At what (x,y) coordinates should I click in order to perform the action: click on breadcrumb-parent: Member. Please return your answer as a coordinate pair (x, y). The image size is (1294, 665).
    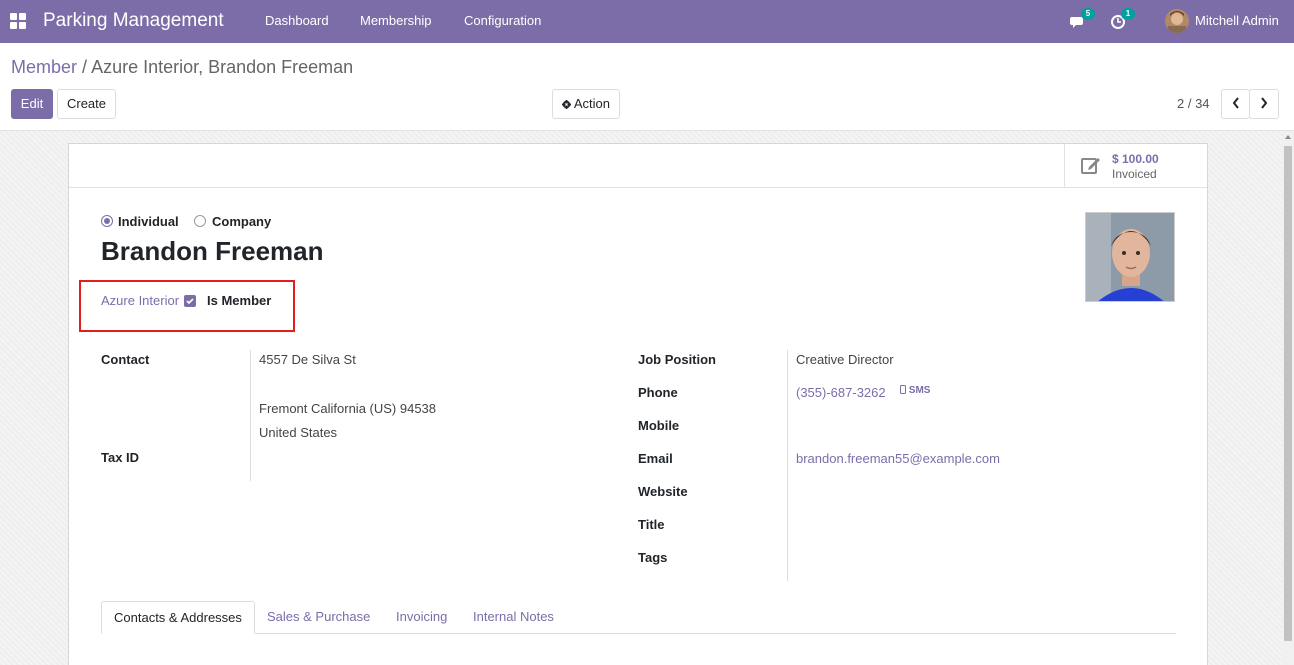
    Looking at the image, I should click on (44, 67).